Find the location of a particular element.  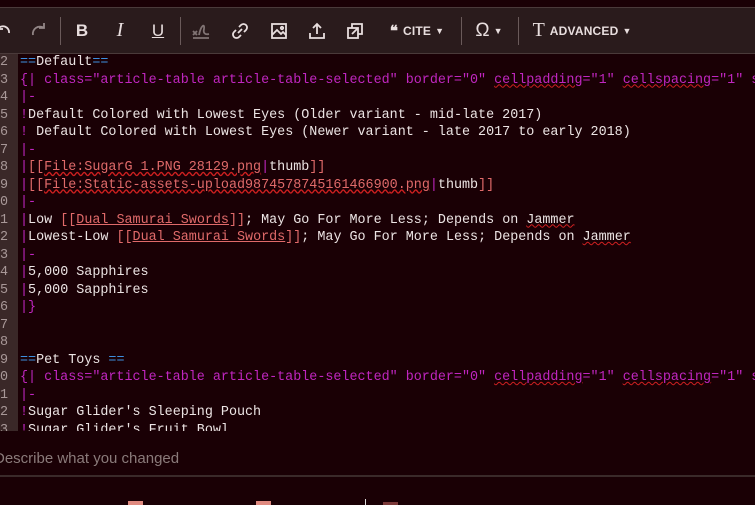

underline-button: U is located at coordinates (158, 30).